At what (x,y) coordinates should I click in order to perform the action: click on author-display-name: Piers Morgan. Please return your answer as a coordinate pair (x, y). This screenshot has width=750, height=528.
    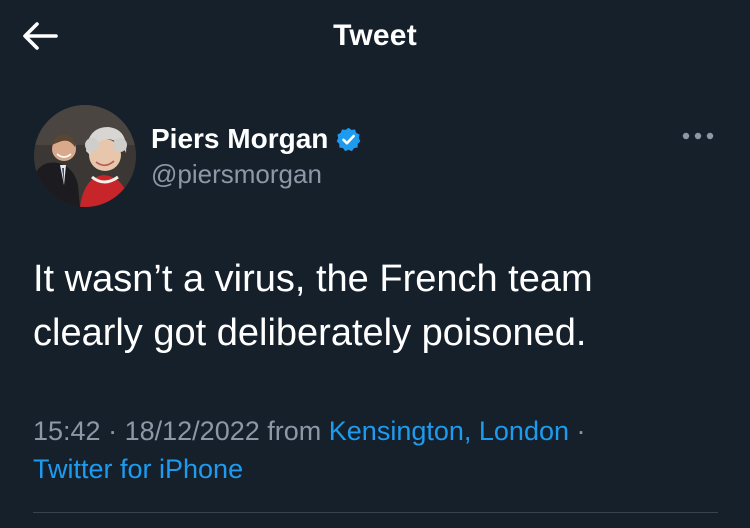
    Looking at the image, I should click on (239, 139).